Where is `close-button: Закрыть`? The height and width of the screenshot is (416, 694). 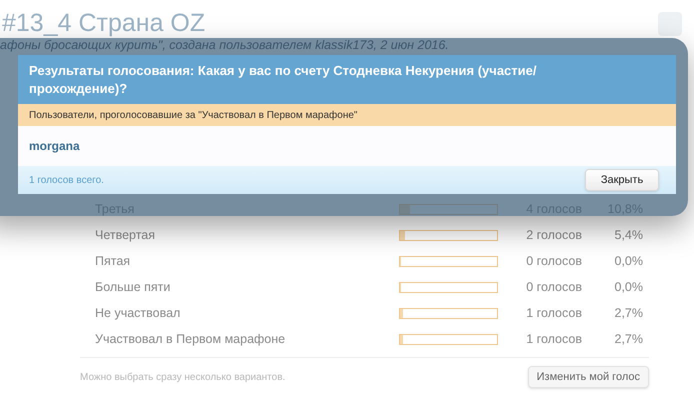
close-button: Закрыть is located at coordinates (622, 180).